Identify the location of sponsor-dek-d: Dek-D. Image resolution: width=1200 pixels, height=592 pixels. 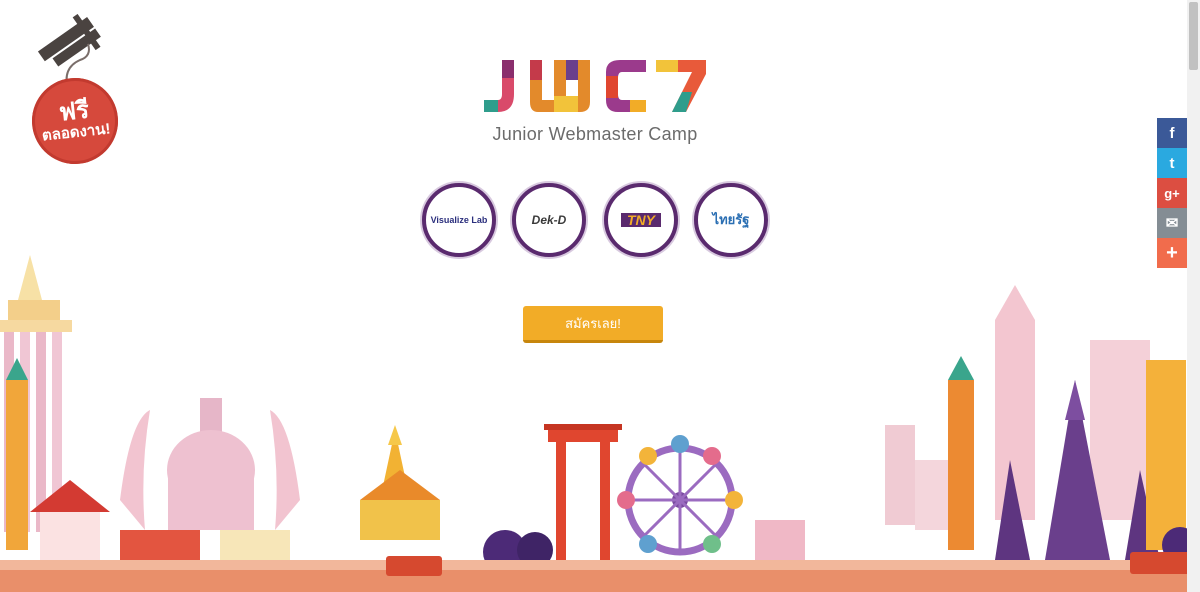
(549, 220).